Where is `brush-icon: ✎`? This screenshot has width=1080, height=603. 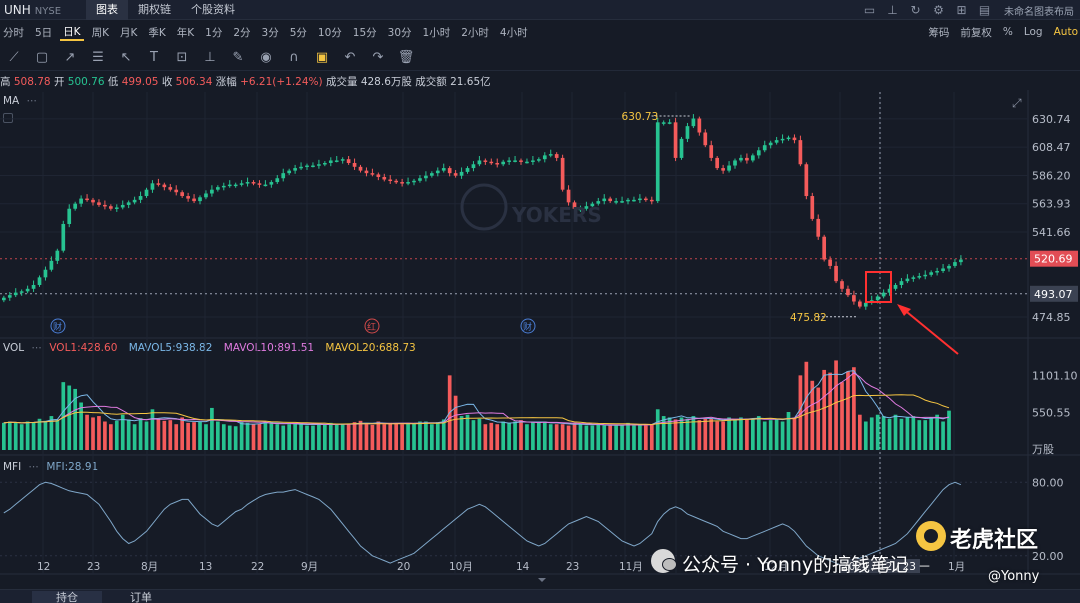
brush-icon: ✎ is located at coordinates (238, 57).